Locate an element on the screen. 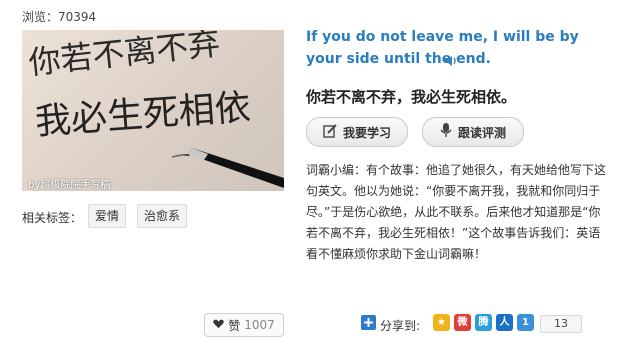 The width and height of the screenshot is (619, 352). qzone-icon: ★ is located at coordinates (441, 322).